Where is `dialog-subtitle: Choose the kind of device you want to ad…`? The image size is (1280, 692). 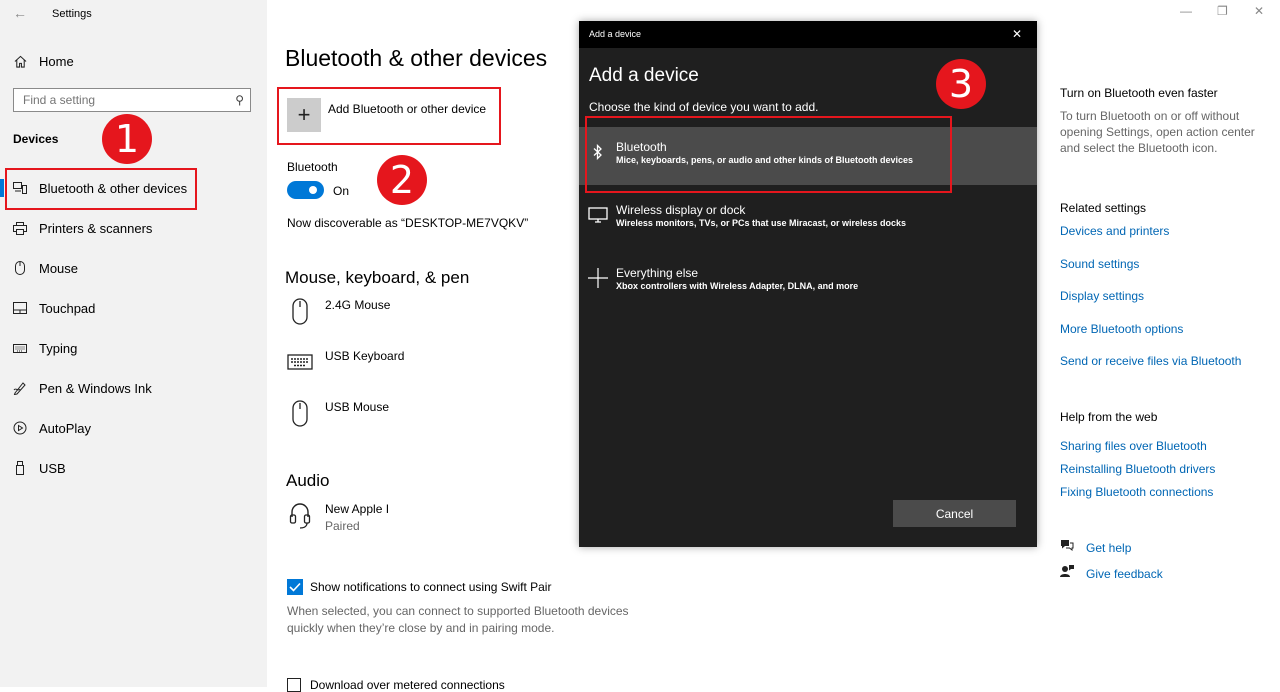 dialog-subtitle: Choose the kind of device you want to ad… is located at coordinates (704, 107).